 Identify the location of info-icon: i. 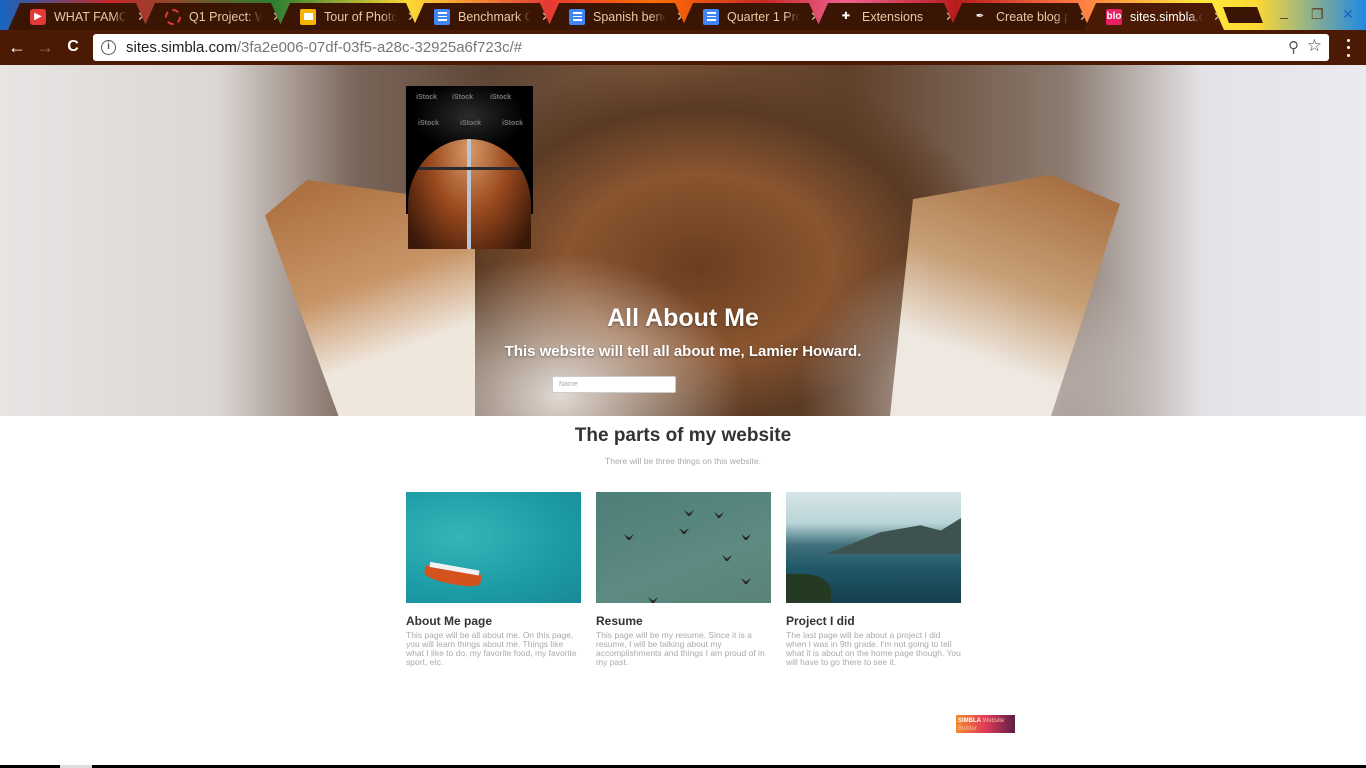
(108, 47).